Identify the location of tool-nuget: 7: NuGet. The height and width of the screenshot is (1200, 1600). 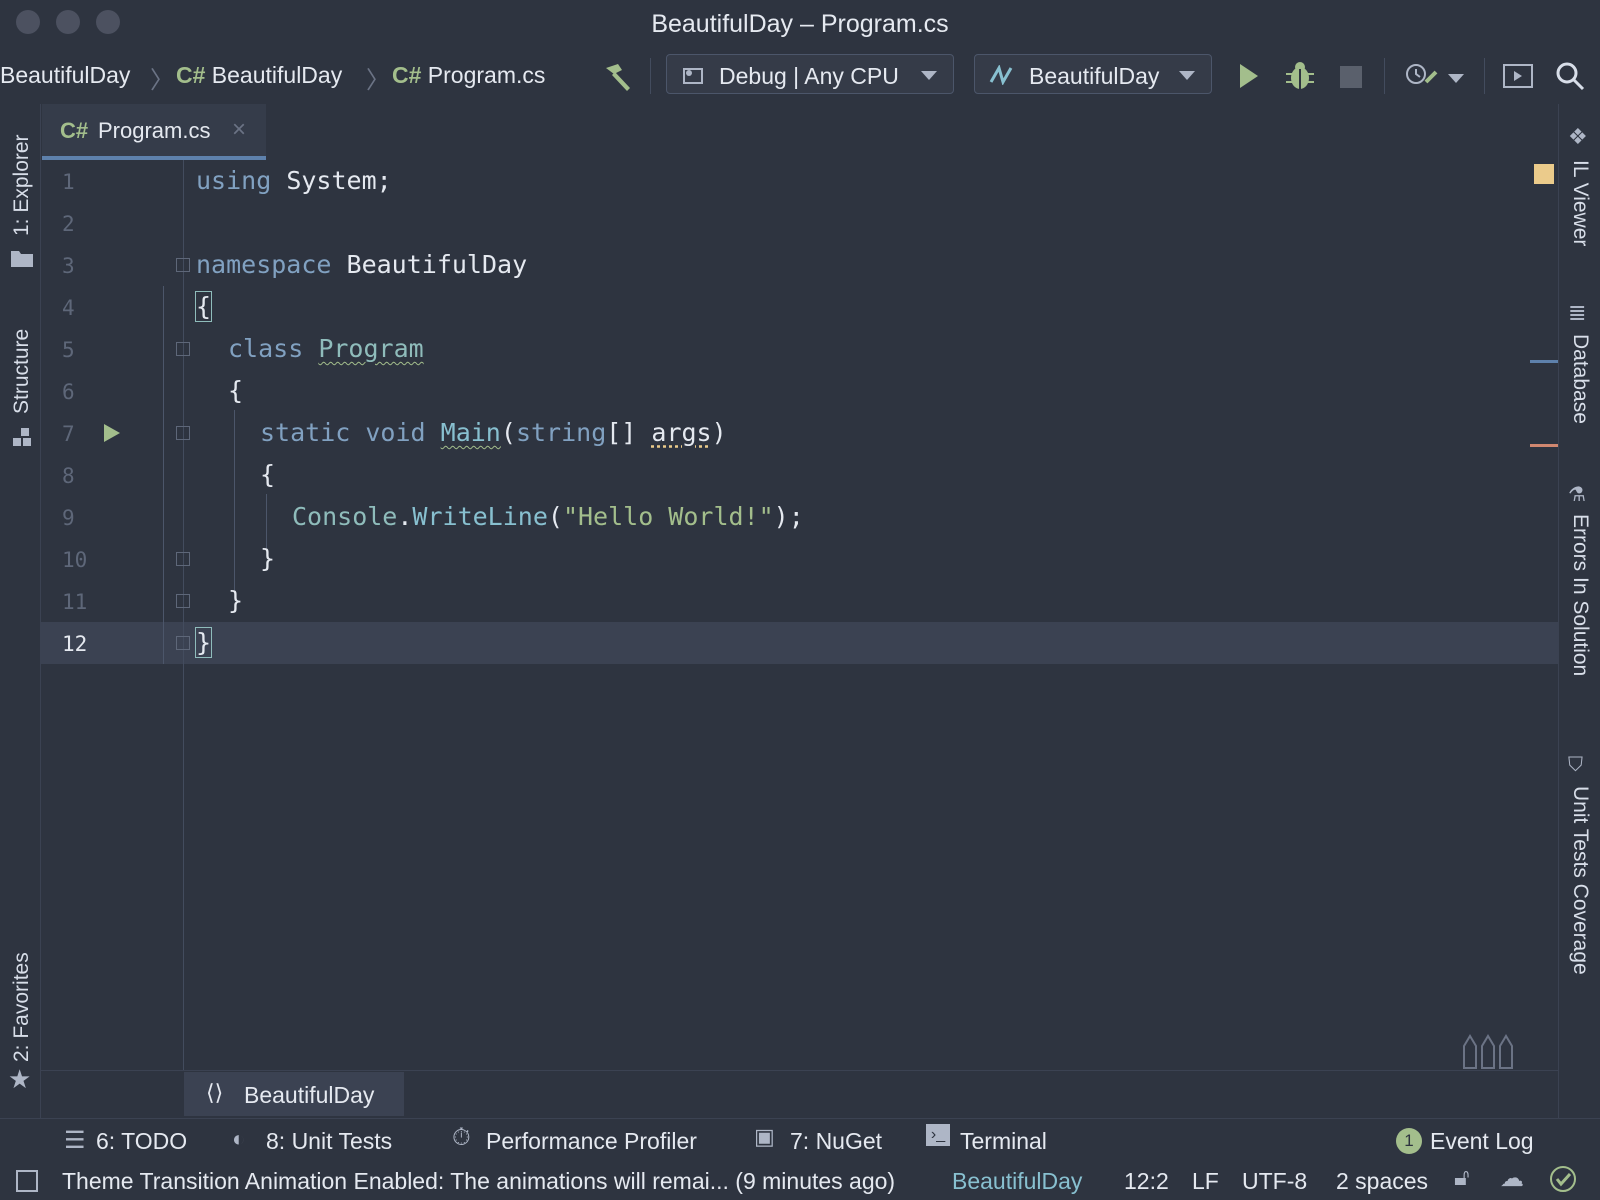
(836, 1141).